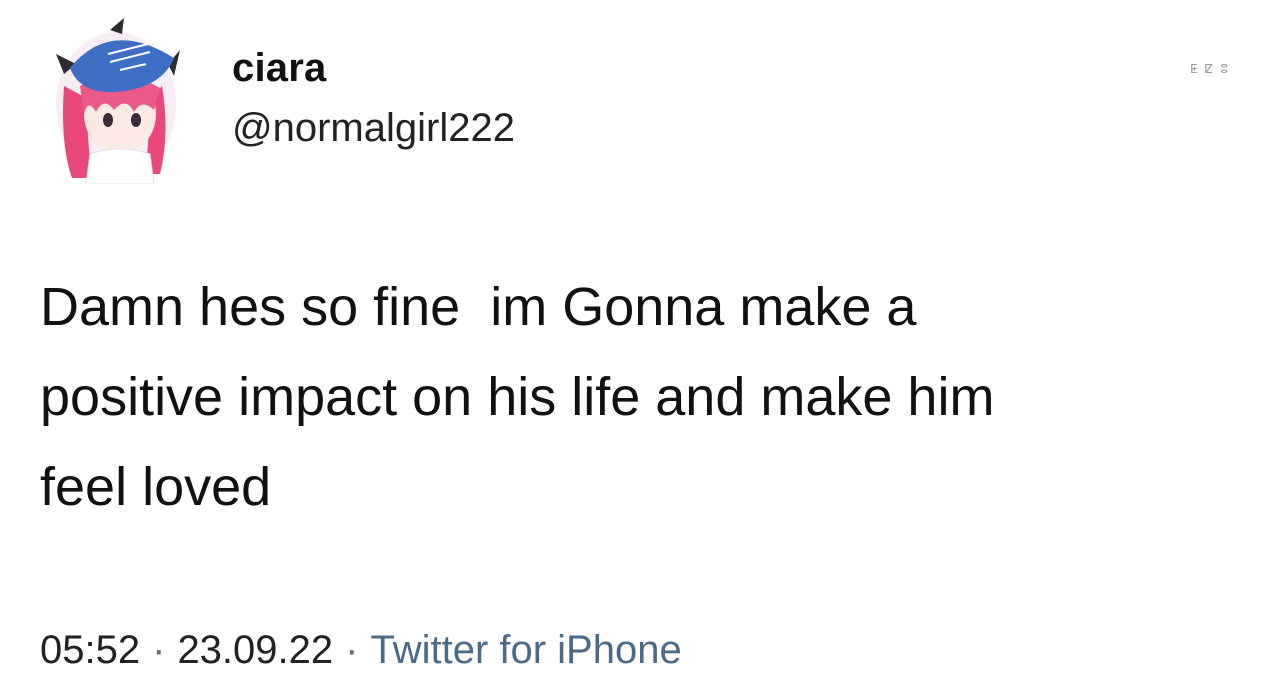 The image size is (1284, 692). What do you see at coordinates (1210, 69) in the screenshot?
I see `watermark: ⵟ ⵇ ⵓ` at bounding box center [1210, 69].